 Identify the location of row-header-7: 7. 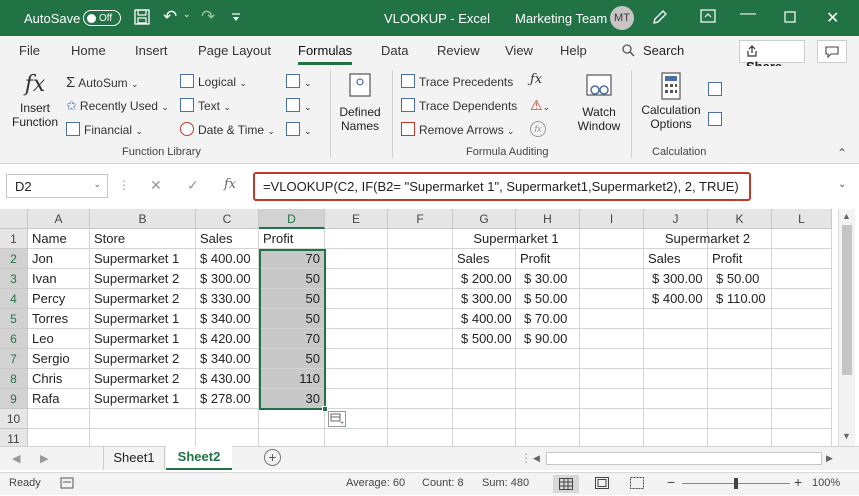
(14, 359).